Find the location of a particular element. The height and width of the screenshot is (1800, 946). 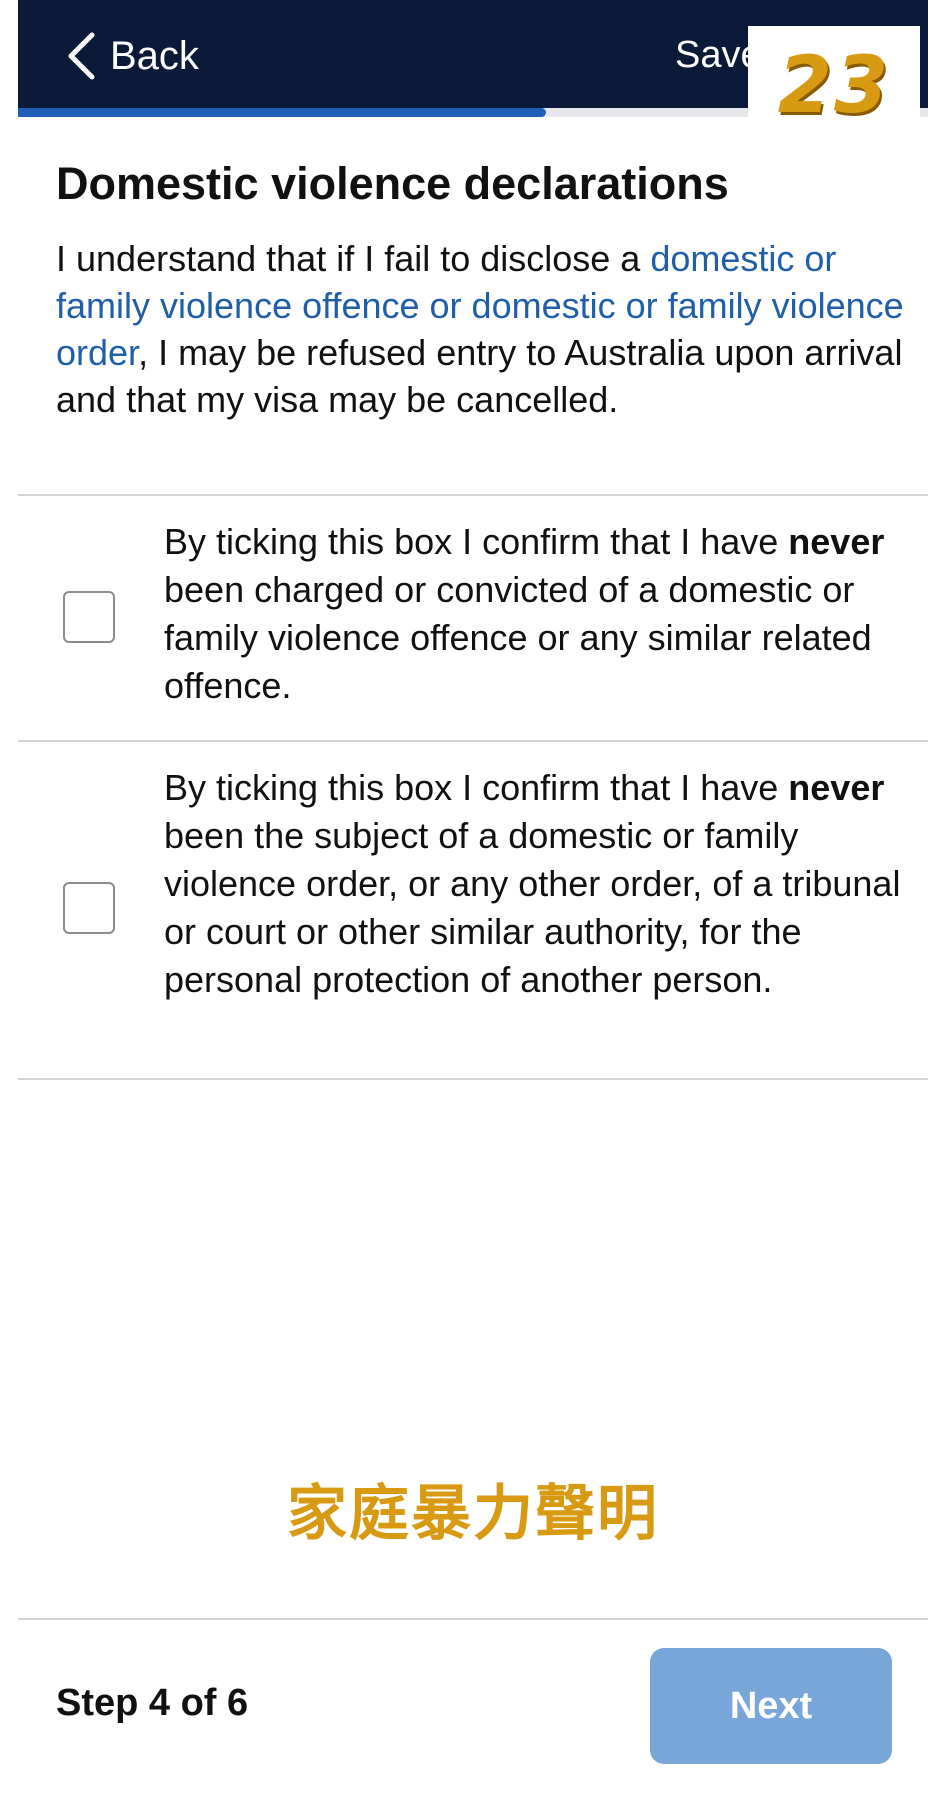

offence-declaration-checkbox is located at coordinates (89, 617).